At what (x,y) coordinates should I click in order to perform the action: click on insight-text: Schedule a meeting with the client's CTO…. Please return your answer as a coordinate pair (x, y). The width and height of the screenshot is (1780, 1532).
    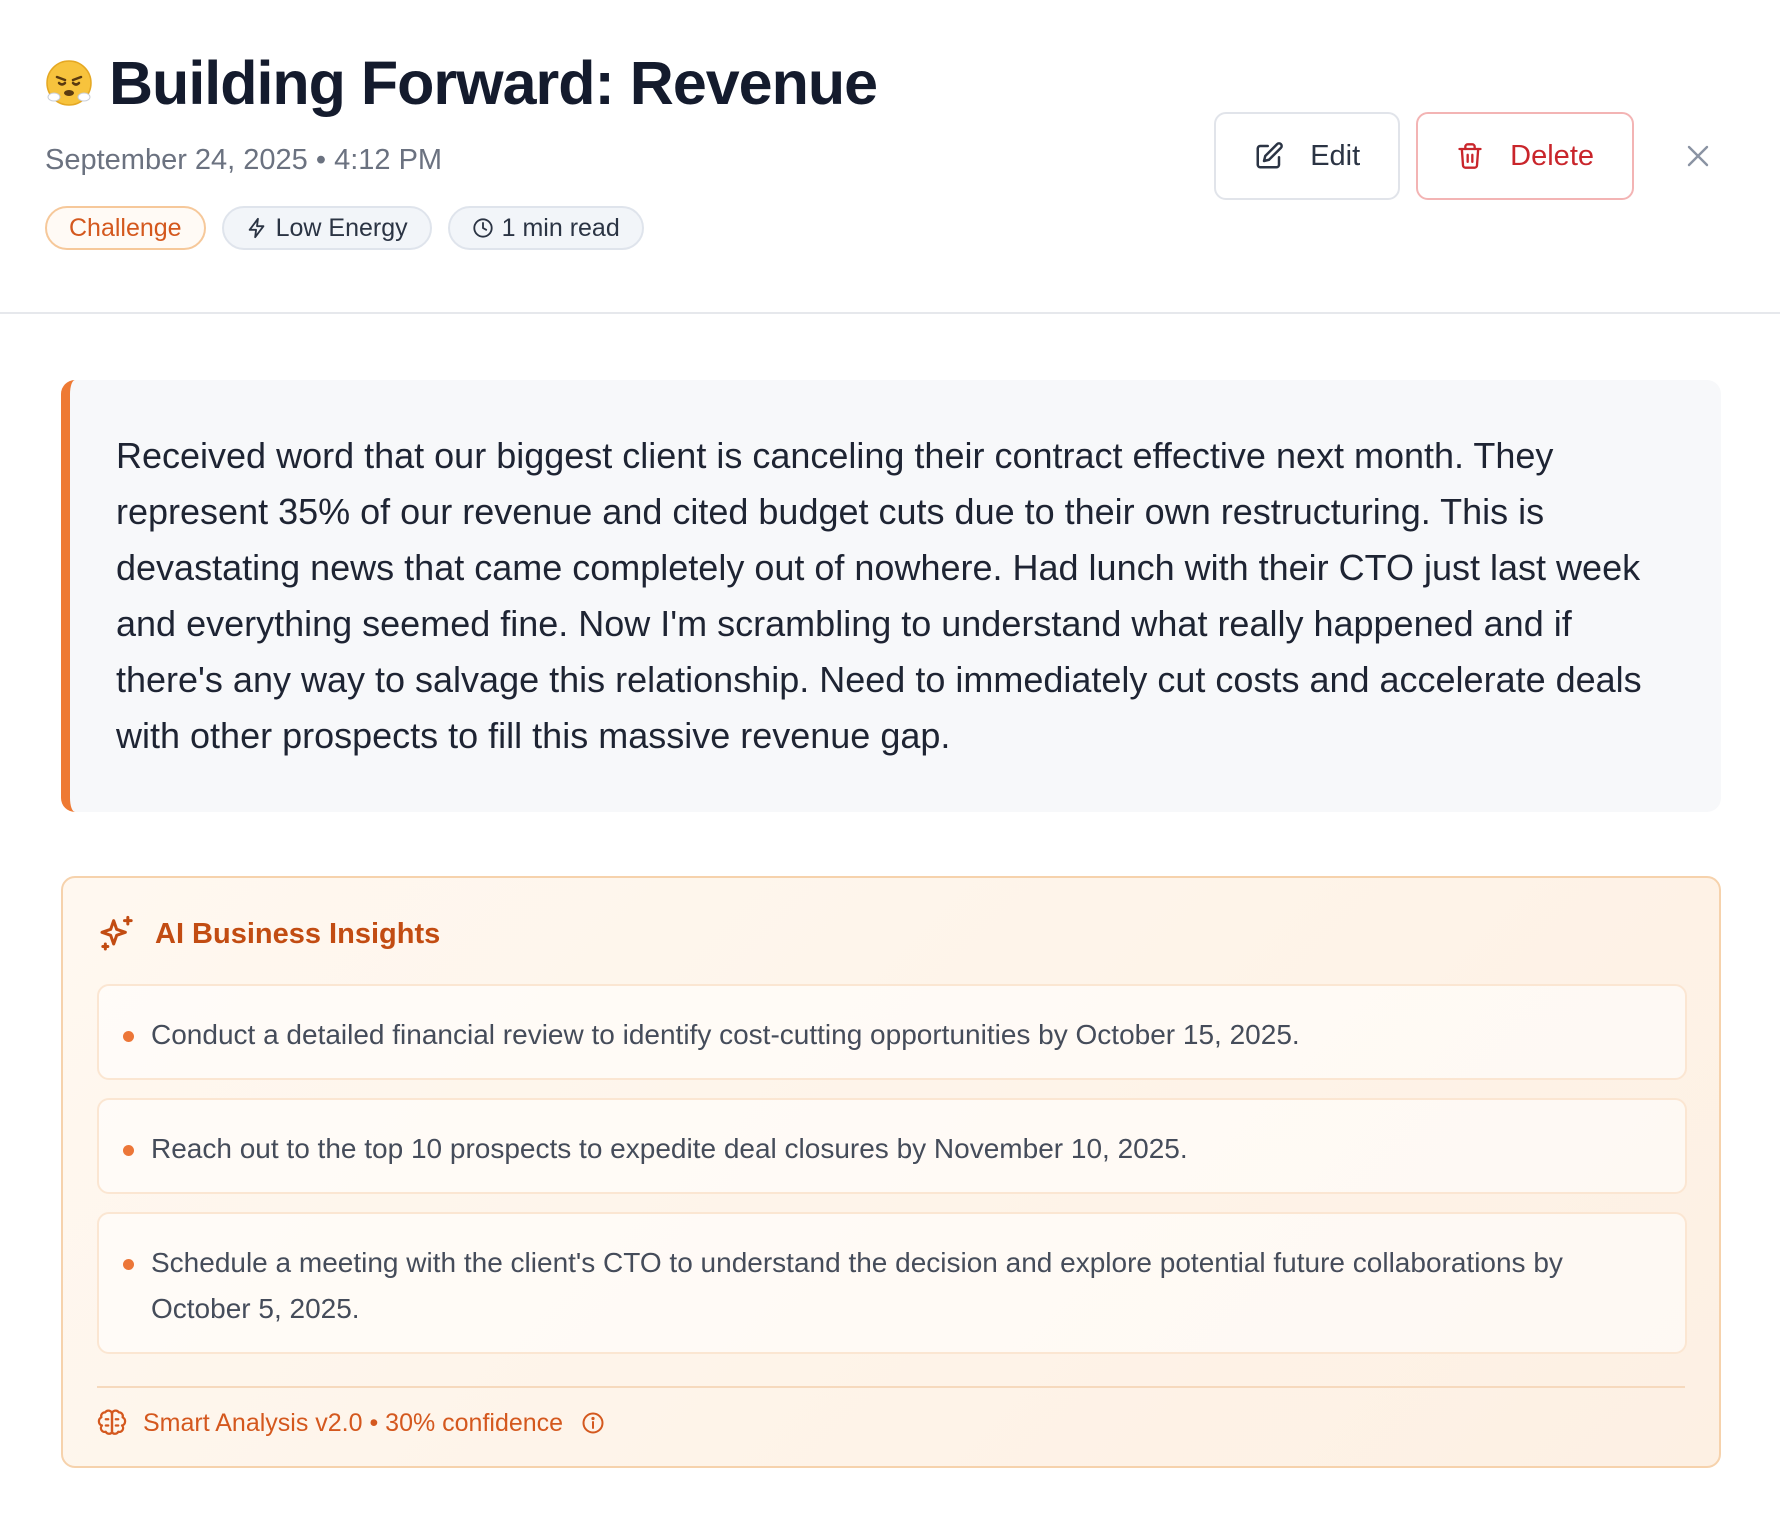
    Looking at the image, I should click on (857, 1285).